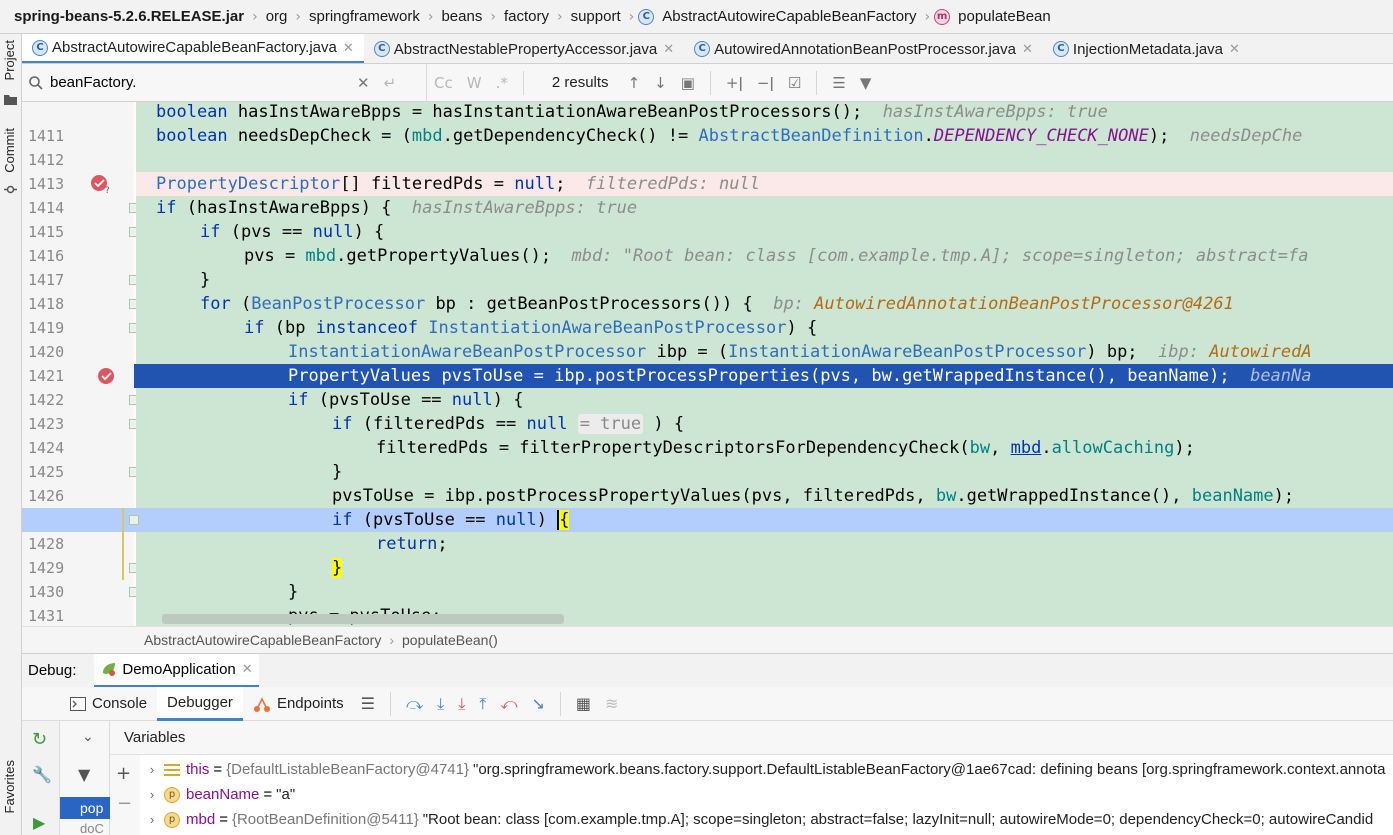 The width and height of the screenshot is (1393, 835). What do you see at coordinates (611, 703) in the screenshot?
I see `trace-icon: ≋` at bounding box center [611, 703].